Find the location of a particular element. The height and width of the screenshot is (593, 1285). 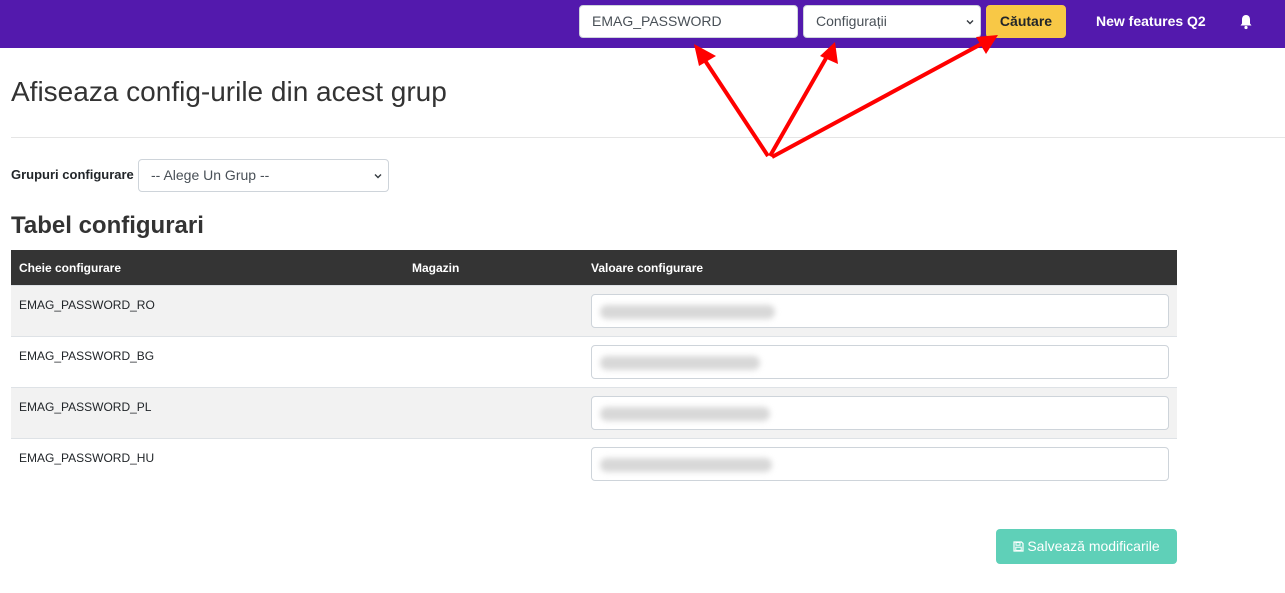

more-icon: ⋮ is located at coordinates (1282, 22).